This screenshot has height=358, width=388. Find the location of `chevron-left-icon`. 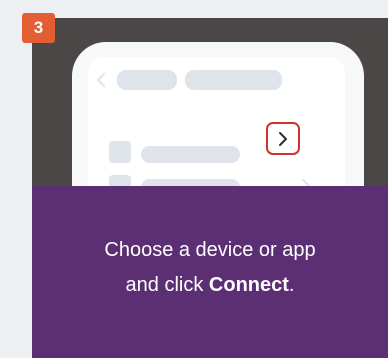

chevron-left-icon is located at coordinates (101, 80).